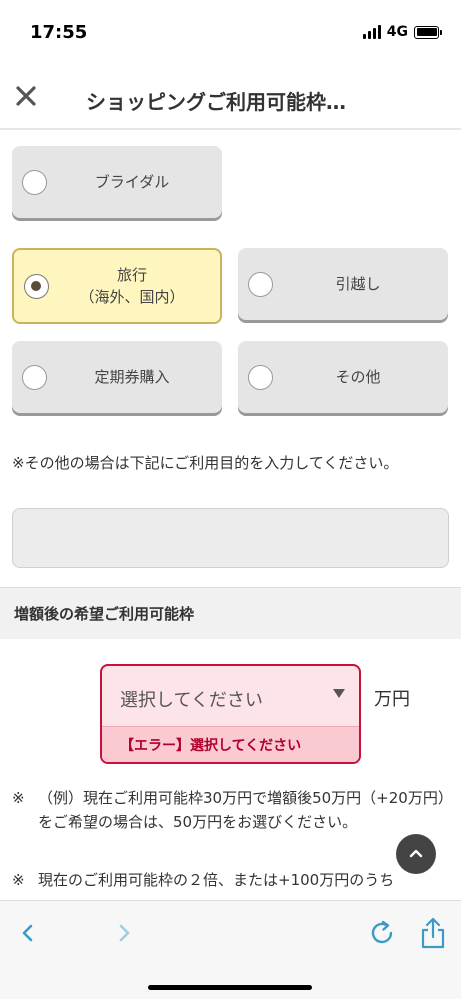  I want to click on note-text: 現在のご利用可能枠の２倍、または+100万円のうち, so click(216, 880).